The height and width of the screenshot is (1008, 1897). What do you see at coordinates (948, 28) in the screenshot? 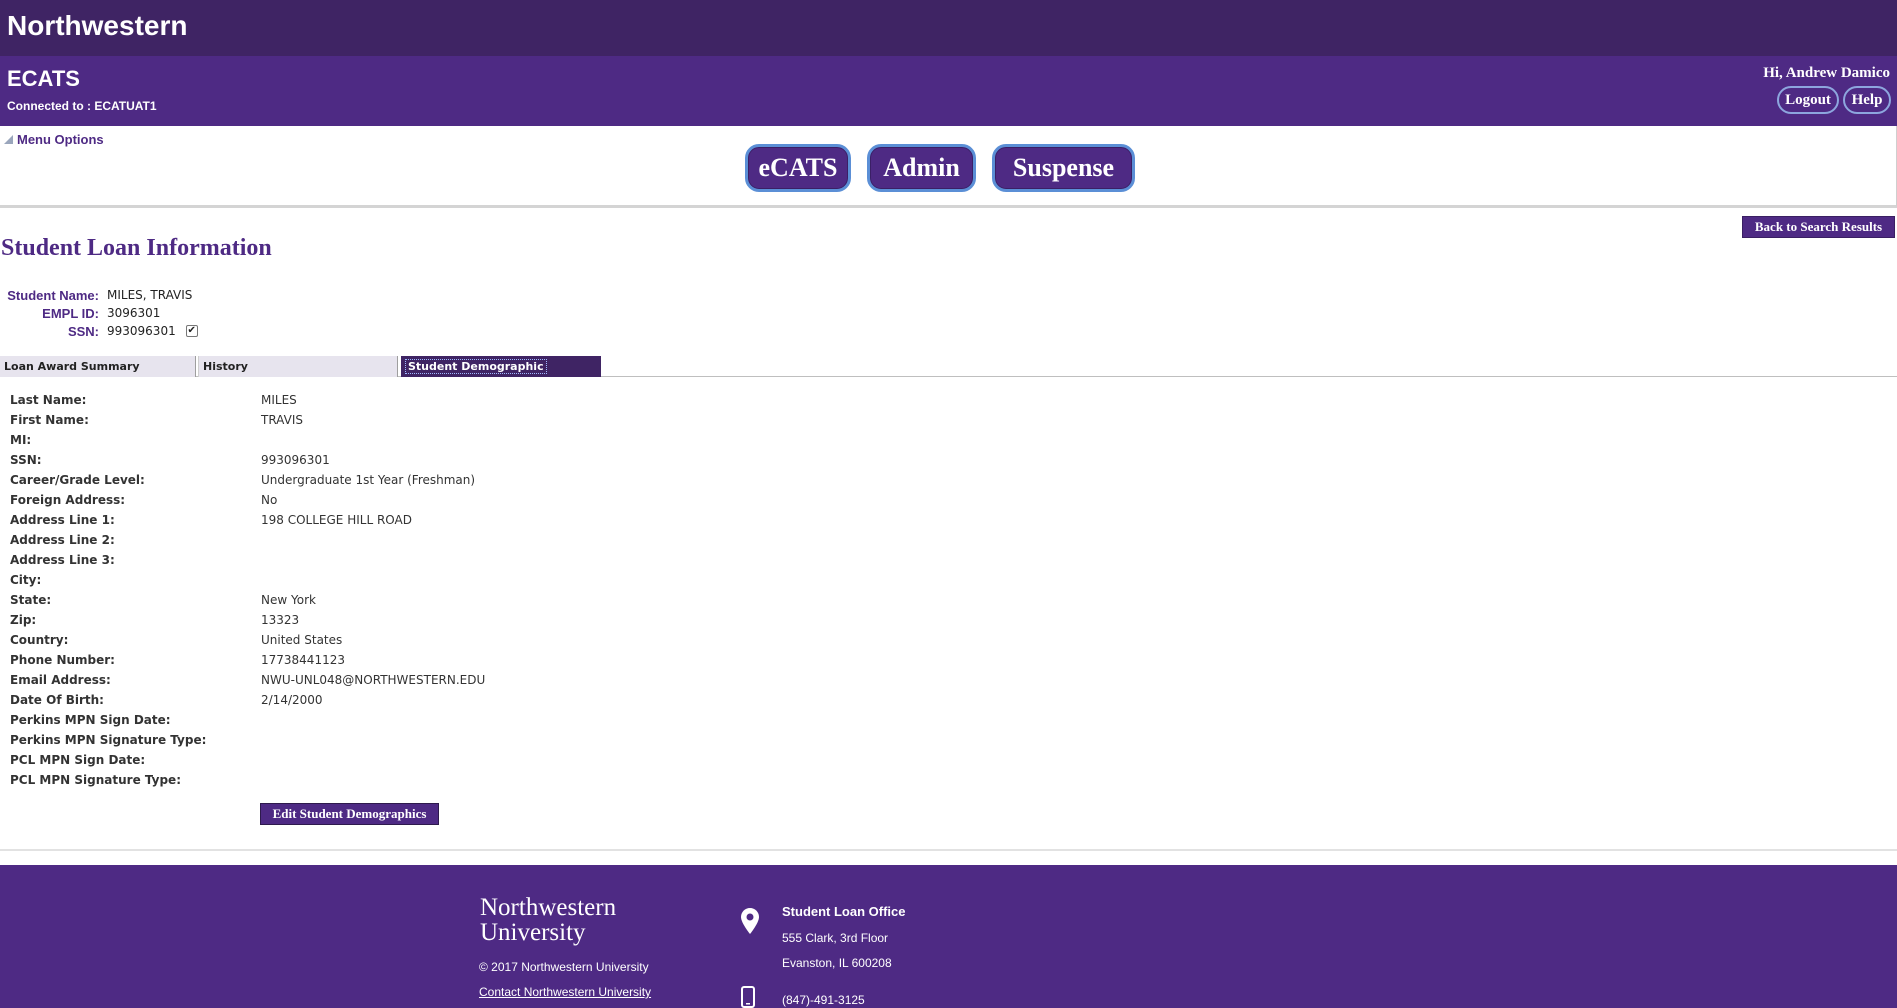
I see `brand-bar: Northwestern` at bounding box center [948, 28].